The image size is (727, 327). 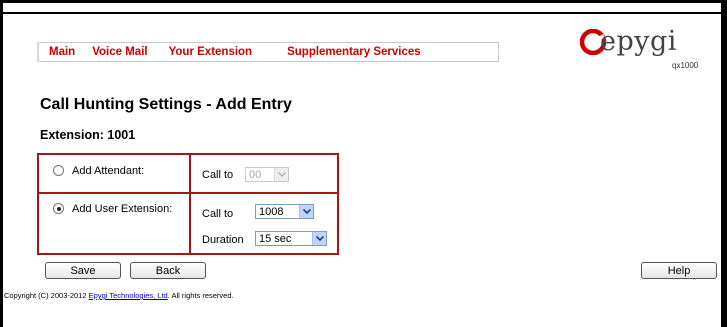 What do you see at coordinates (168, 270) in the screenshot?
I see `back-button: Back` at bounding box center [168, 270].